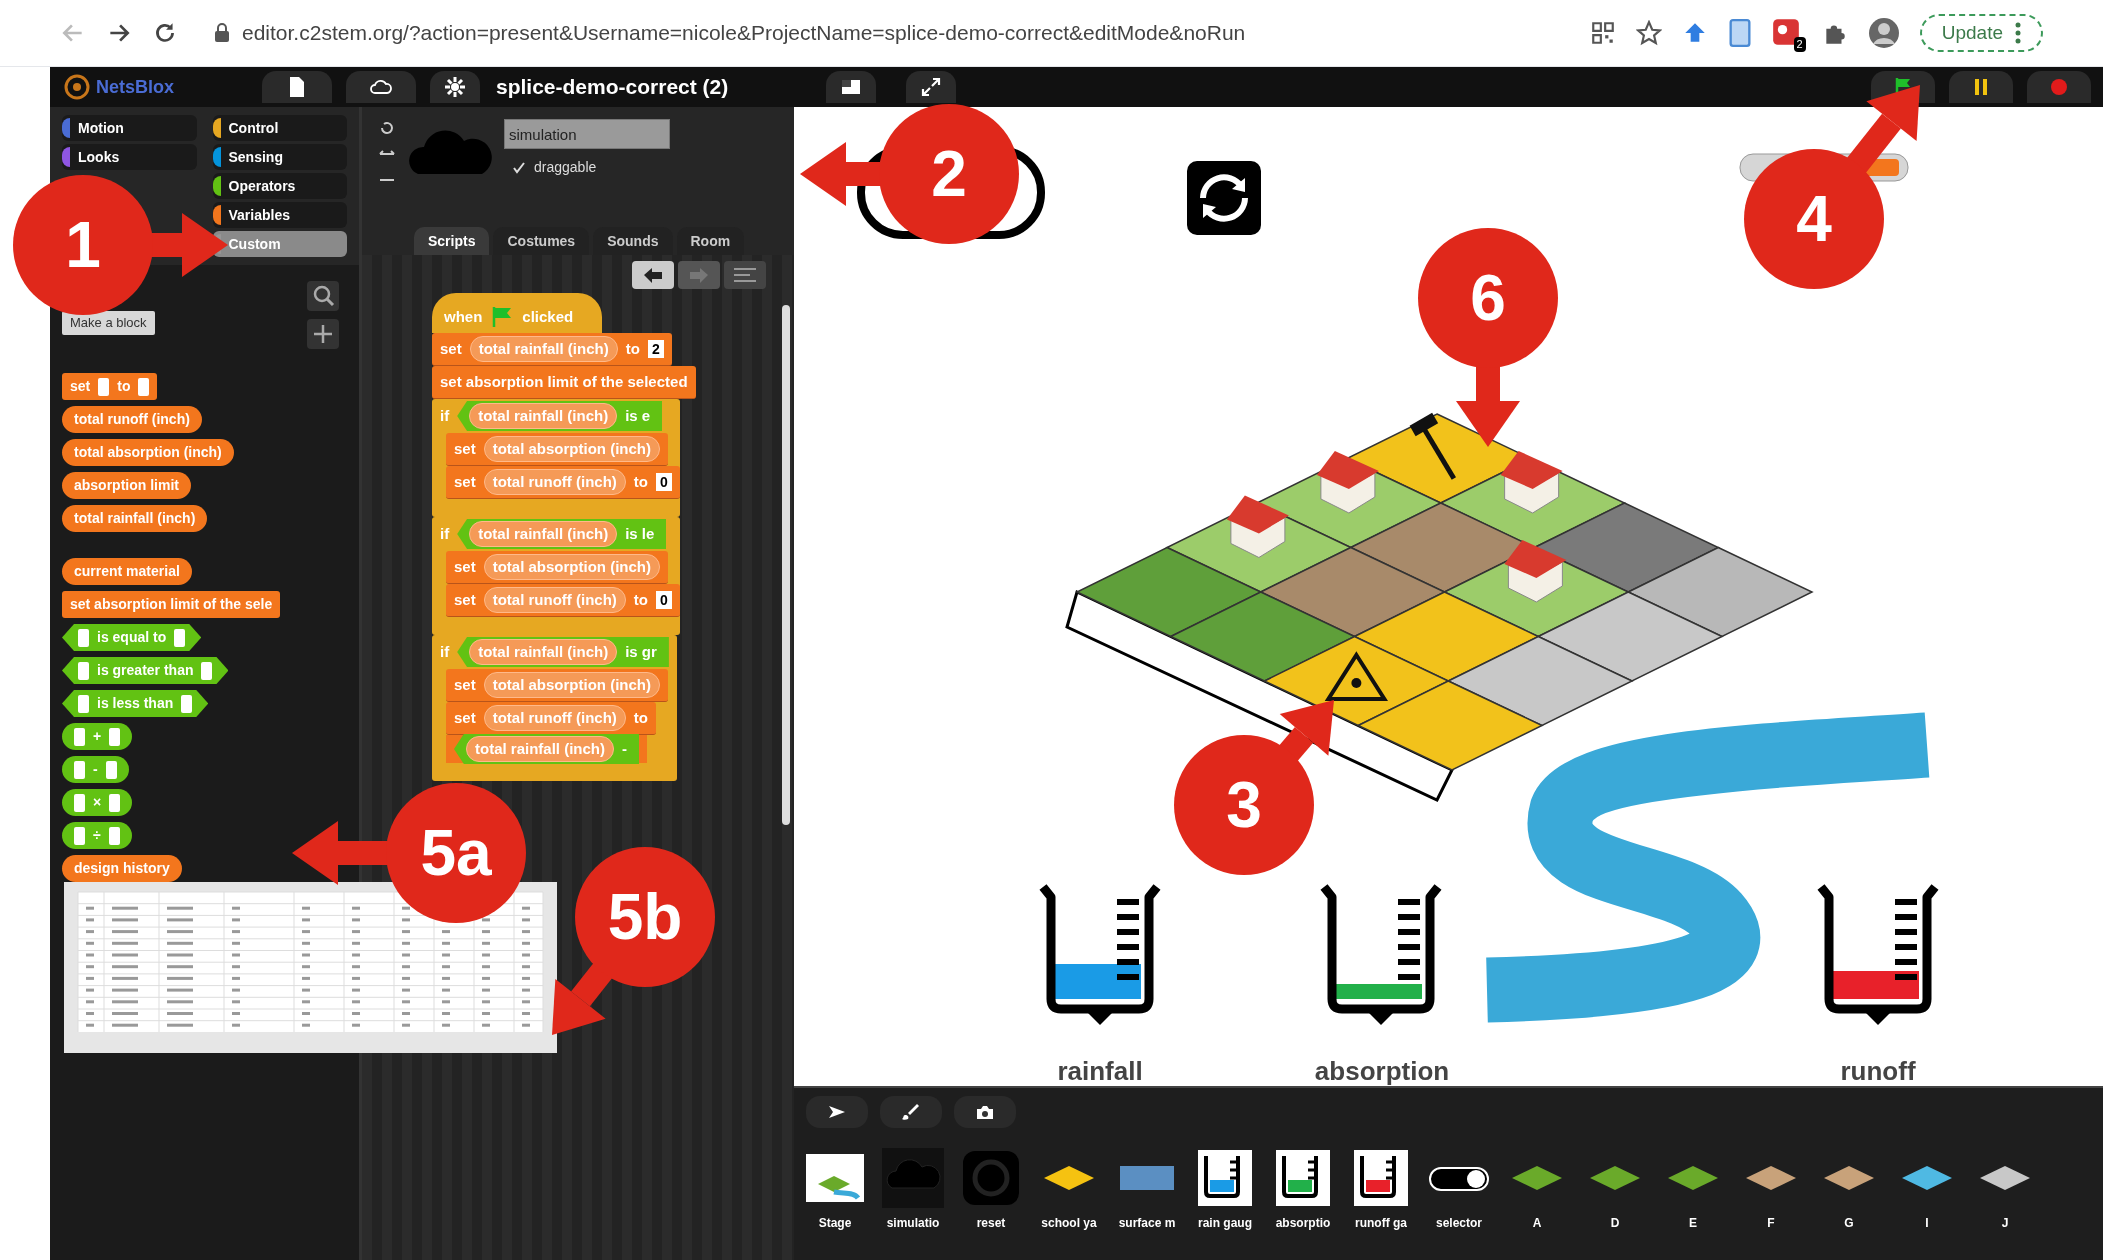 This screenshot has width=2103, height=1260. Describe the element at coordinates (1648, 33) in the screenshot. I see `star-icon` at that location.